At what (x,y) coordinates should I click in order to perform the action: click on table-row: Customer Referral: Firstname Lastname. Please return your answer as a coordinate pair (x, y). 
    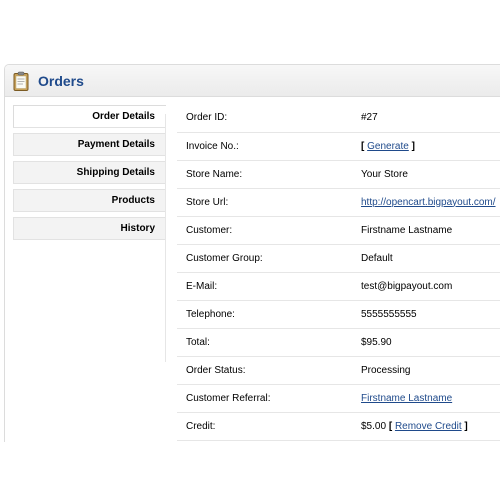
    Looking at the image, I should click on (338, 398).